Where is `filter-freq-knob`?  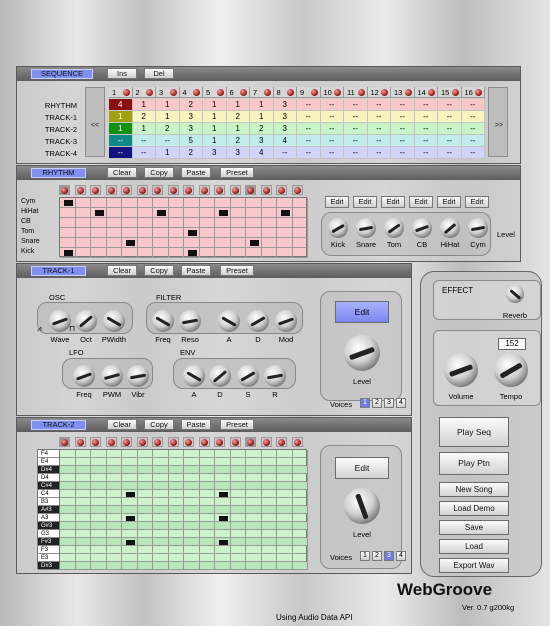
filter-freq-knob is located at coordinates (163, 321).